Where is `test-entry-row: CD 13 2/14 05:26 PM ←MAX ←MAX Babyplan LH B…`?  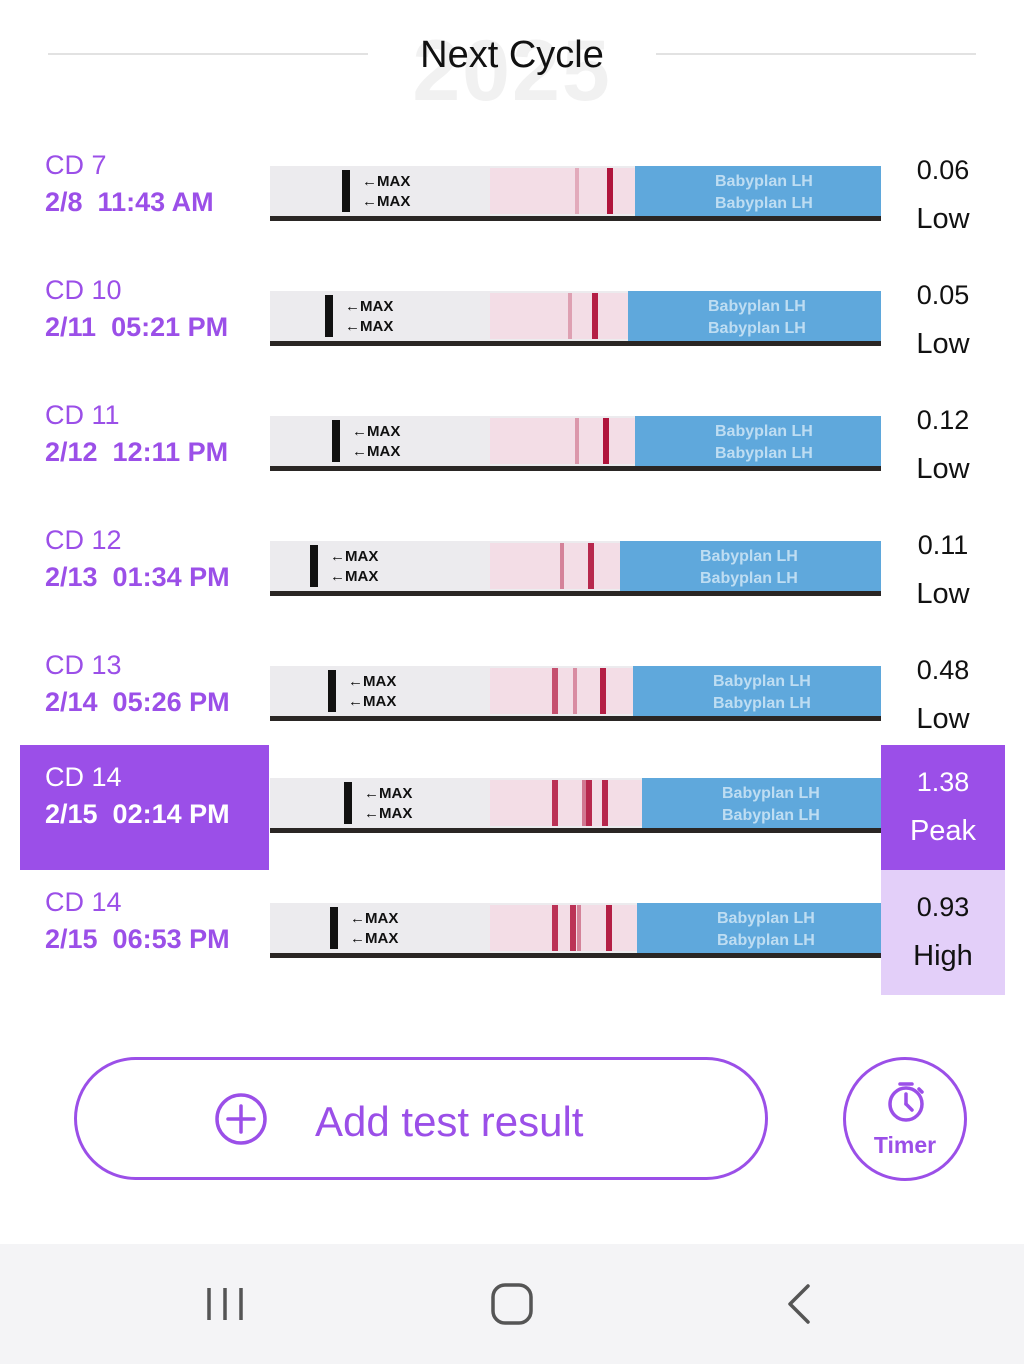 test-entry-row: CD 13 2/14 05:26 PM ←MAX ←MAX Babyplan LH B… is located at coordinates (512, 695).